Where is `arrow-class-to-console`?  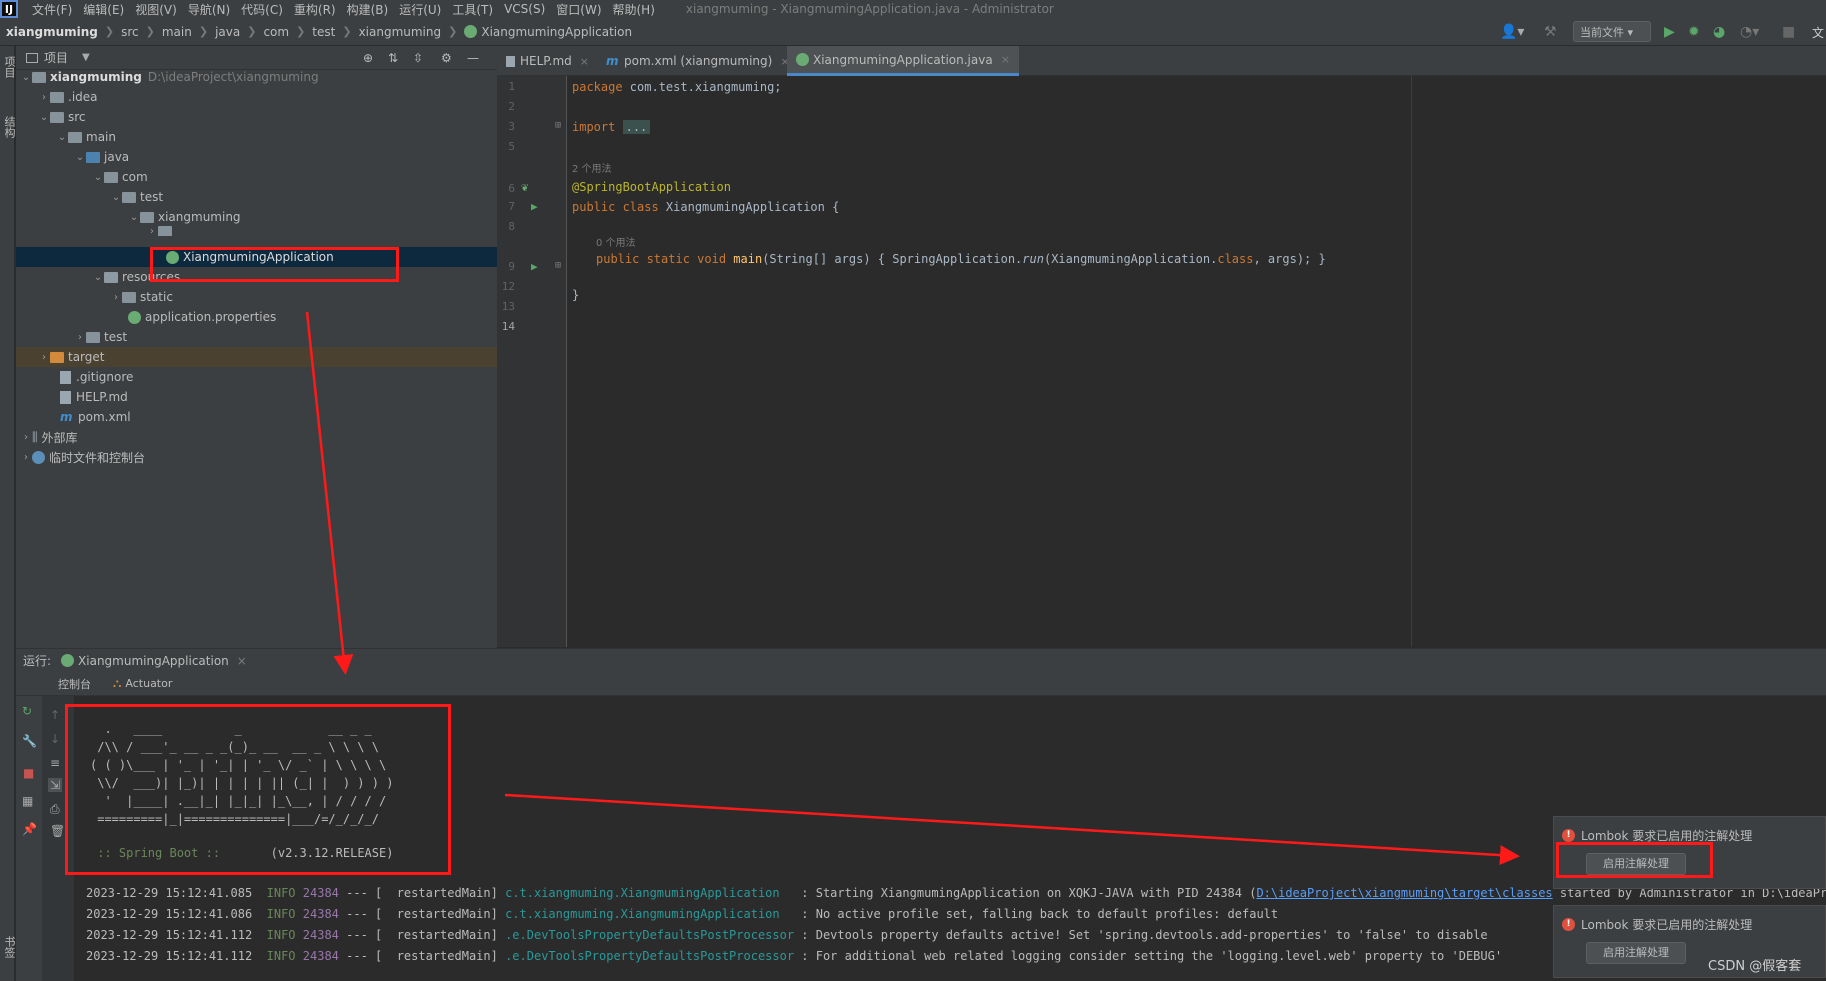 arrow-class-to-console is located at coordinates (329, 493).